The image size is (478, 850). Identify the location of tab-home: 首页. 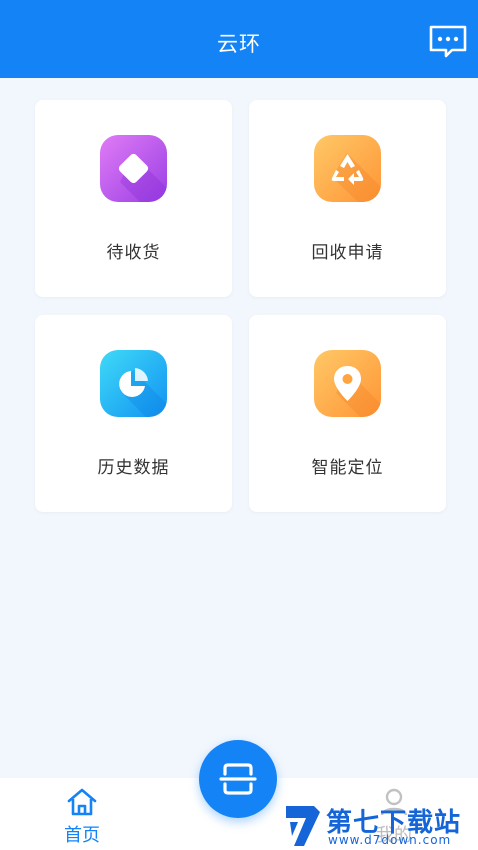
(82, 816).